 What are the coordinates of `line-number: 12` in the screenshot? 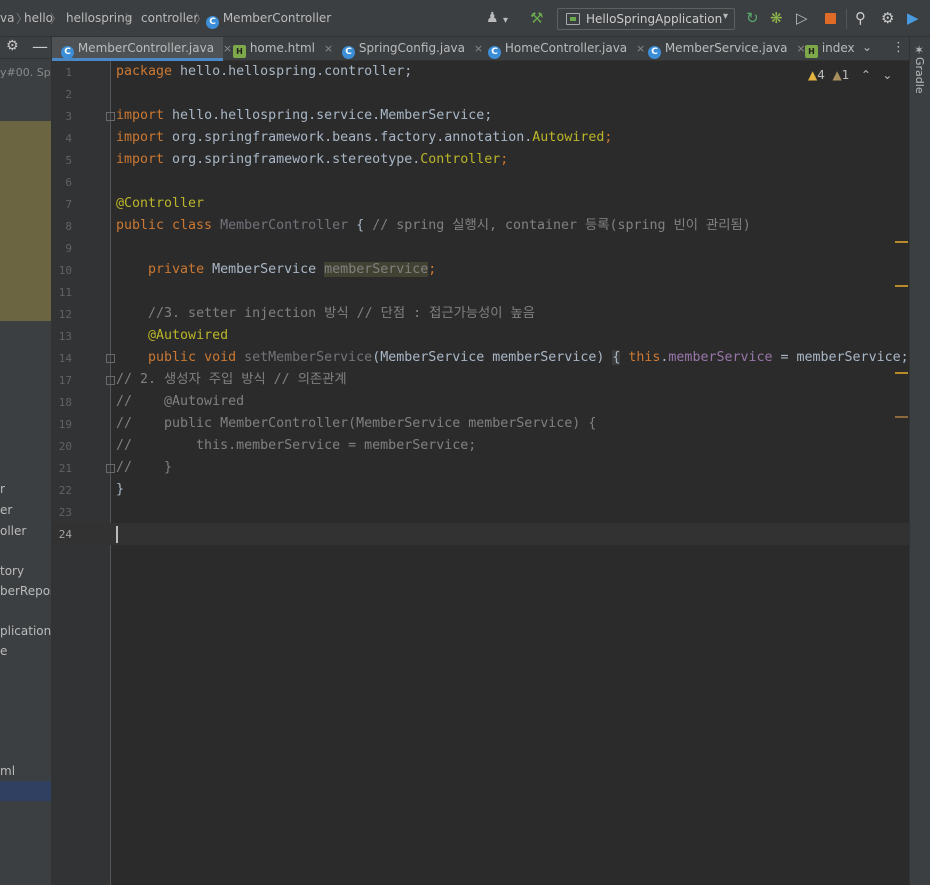 It's located at (65, 314).